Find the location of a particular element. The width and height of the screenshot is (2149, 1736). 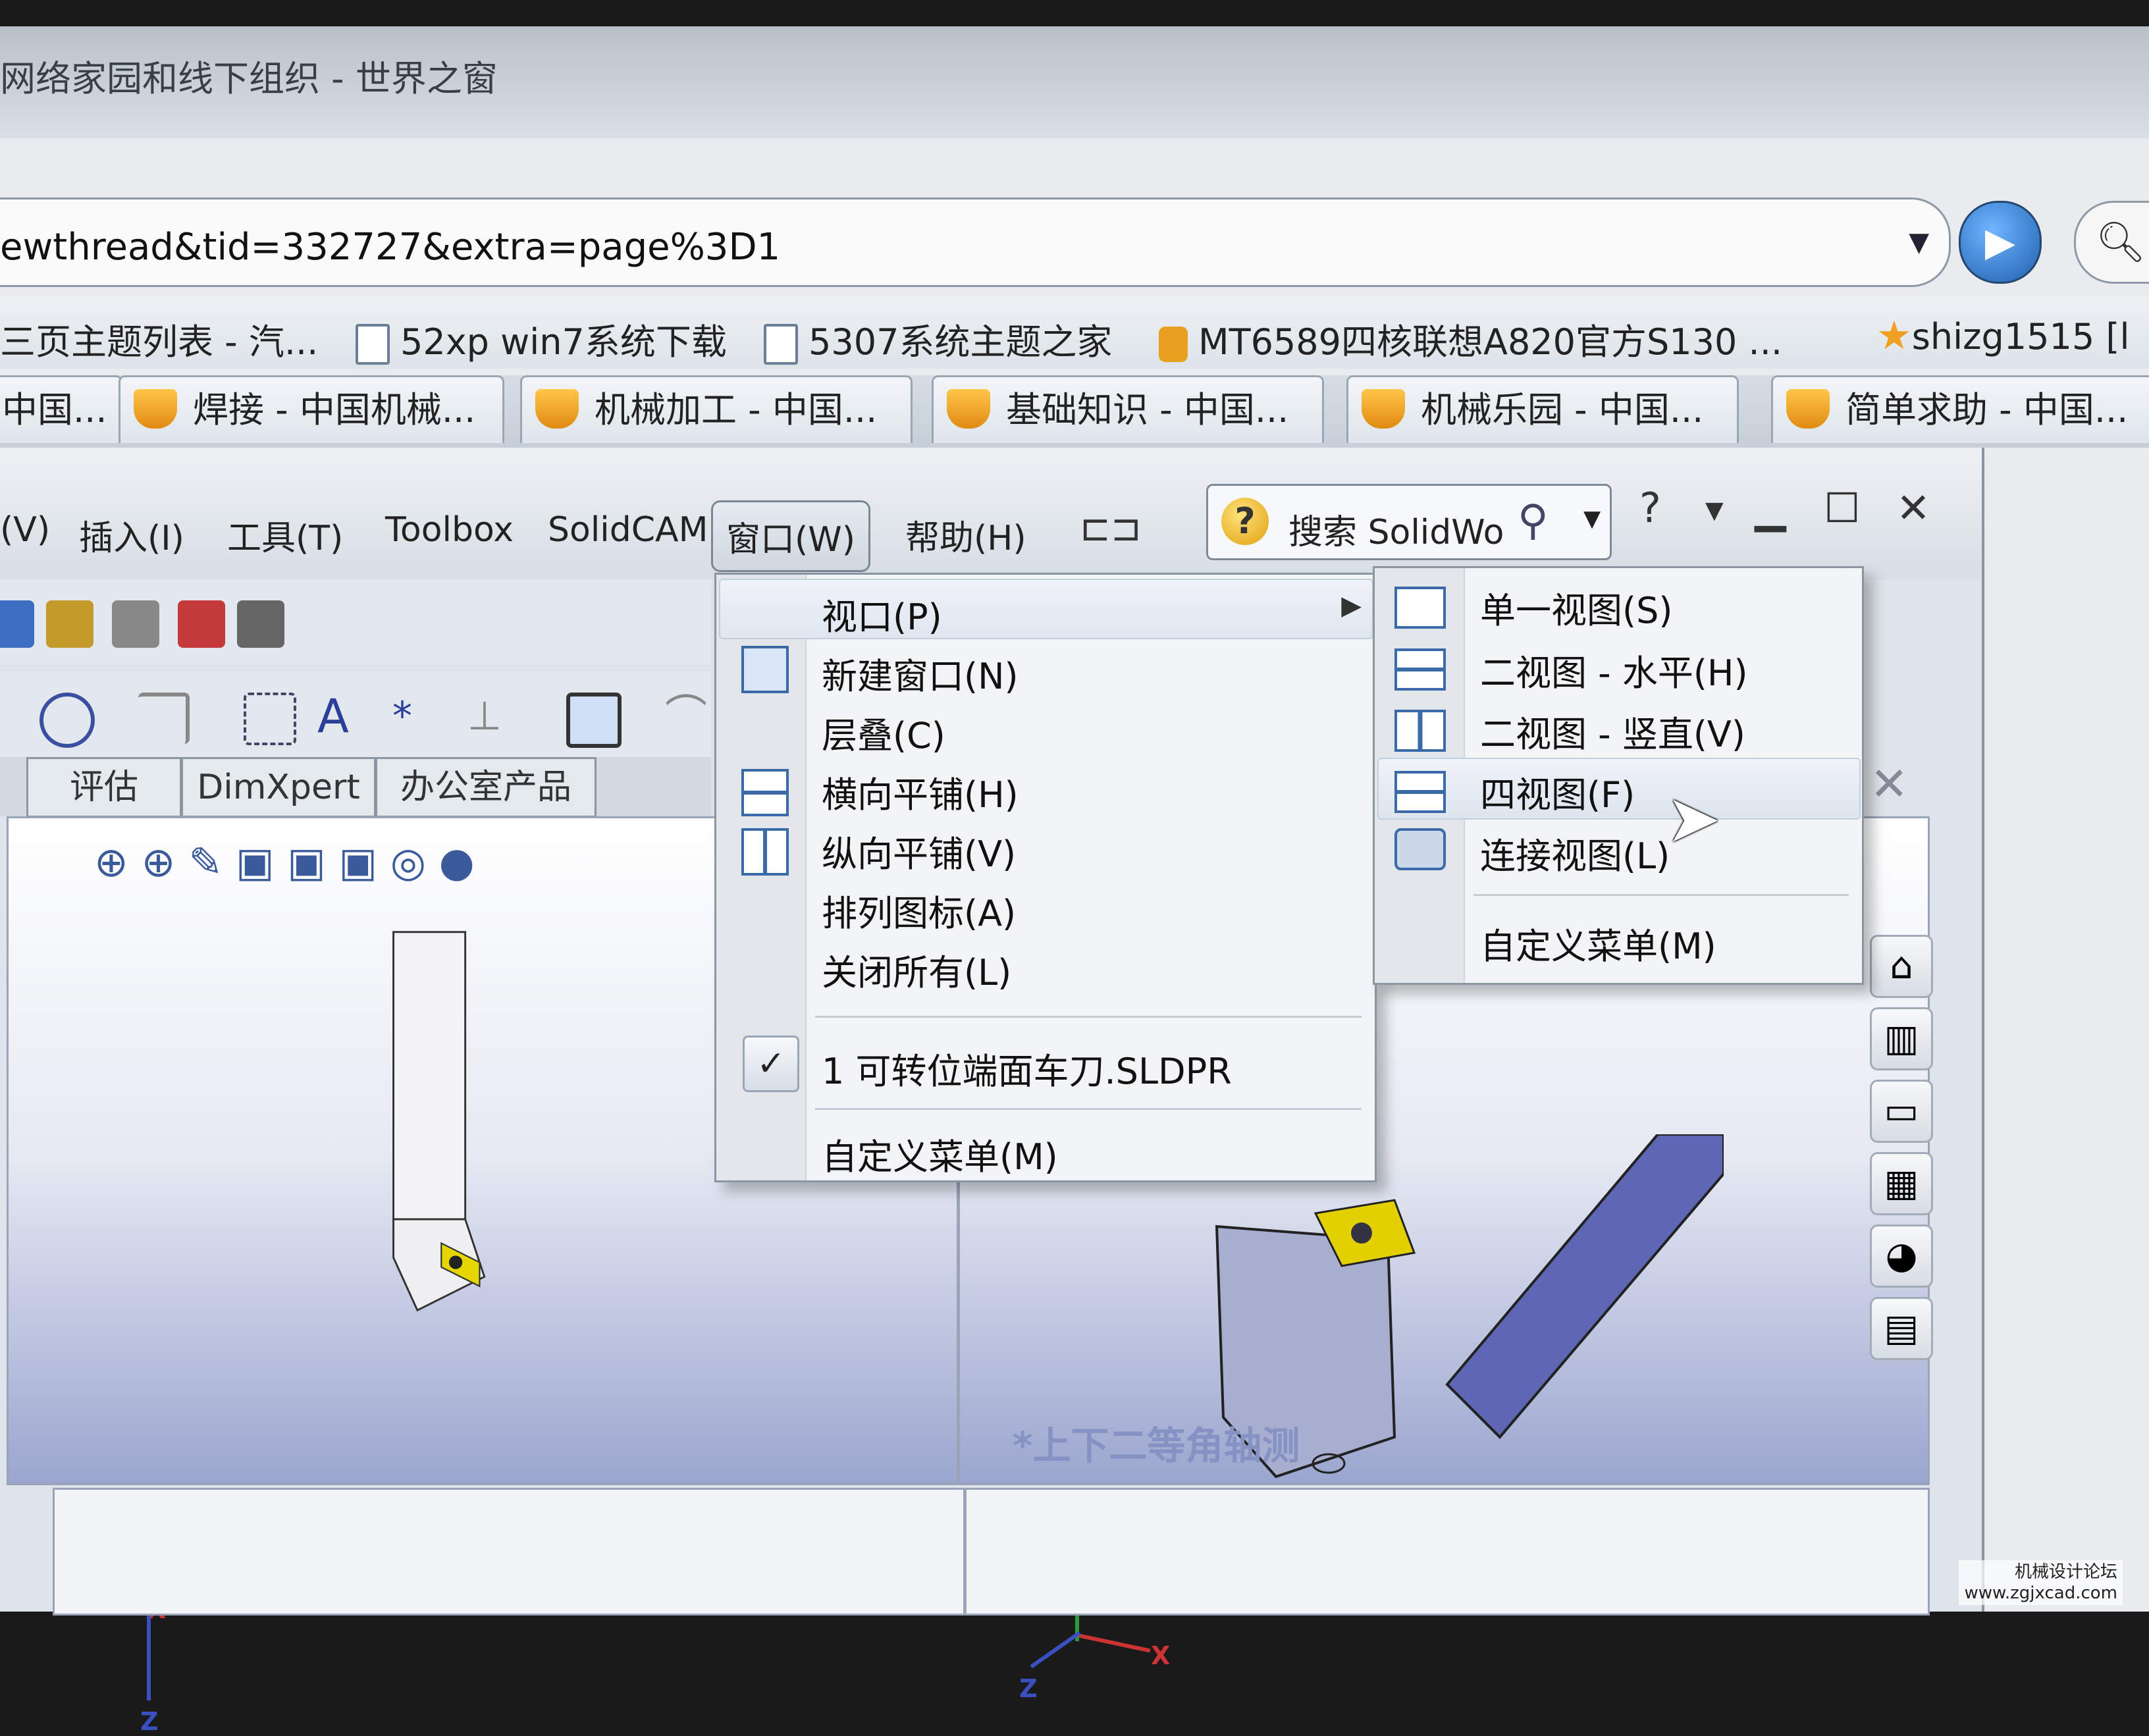

menu-item-tile-vertical: 纵向平铺(V) is located at coordinates (919, 851).